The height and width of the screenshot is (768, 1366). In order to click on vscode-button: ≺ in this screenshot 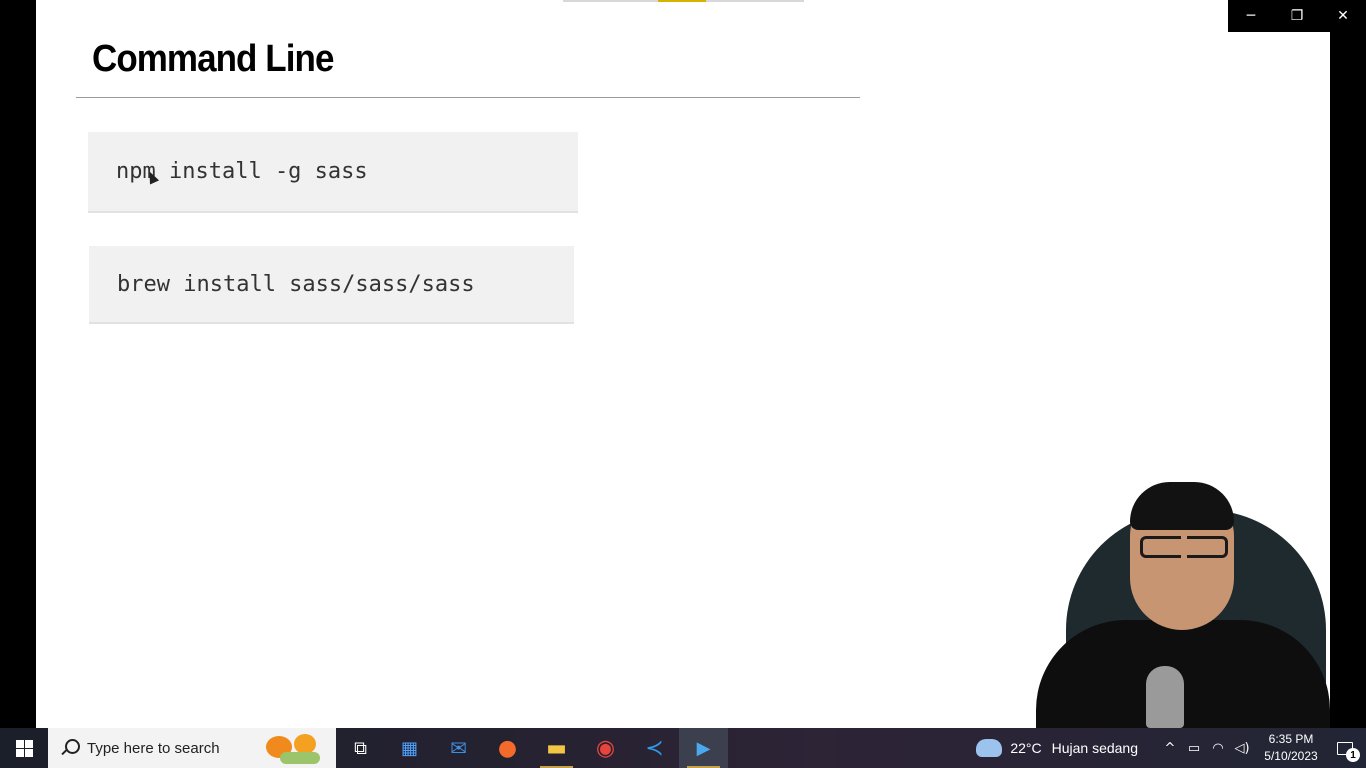, I will do `click(654, 748)`.